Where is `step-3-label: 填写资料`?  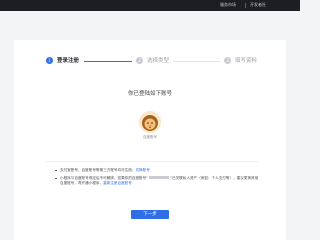 step-3-label: 填写资料 is located at coordinates (246, 61).